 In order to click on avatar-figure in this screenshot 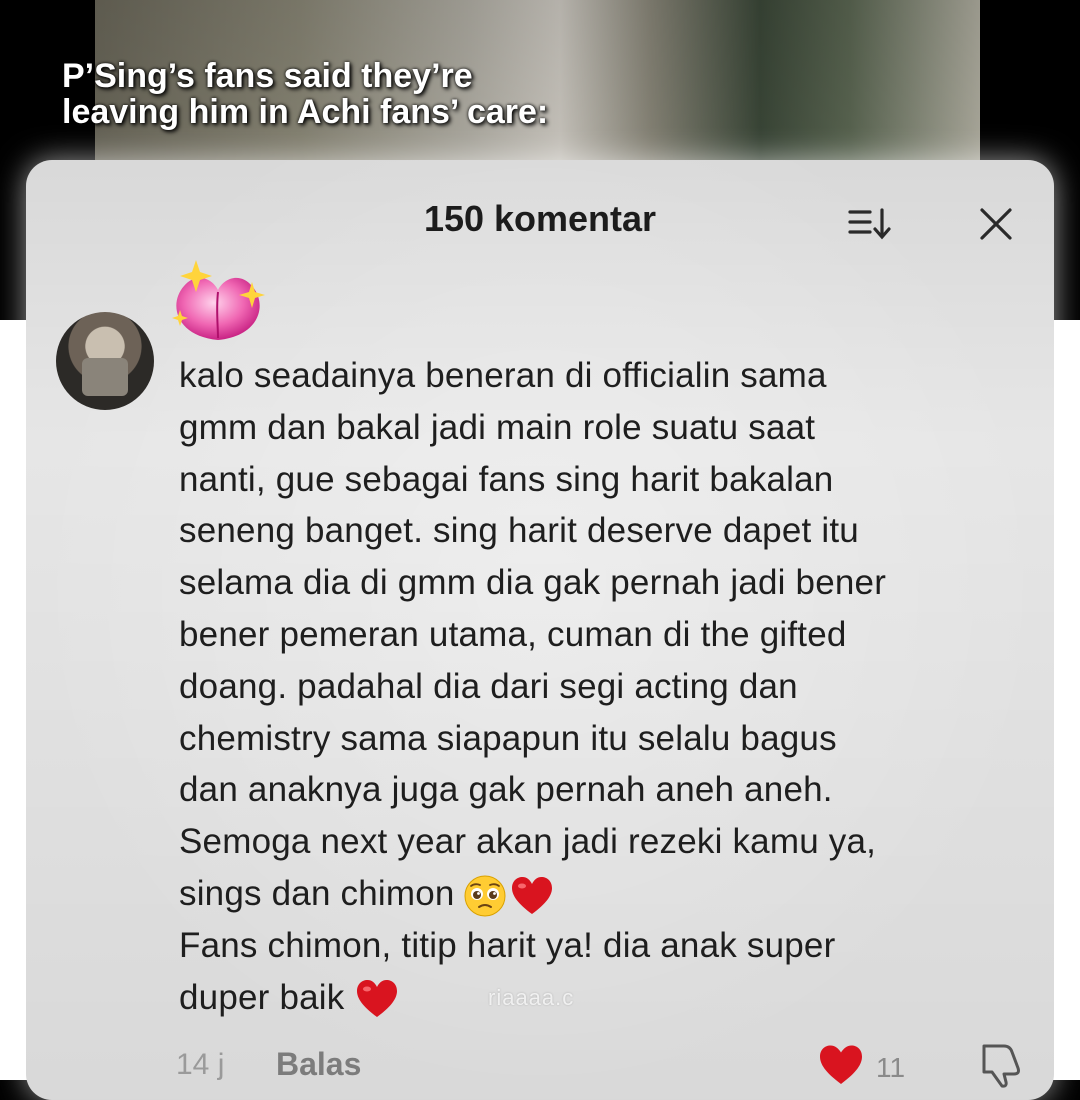, I will do `click(105, 377)`.